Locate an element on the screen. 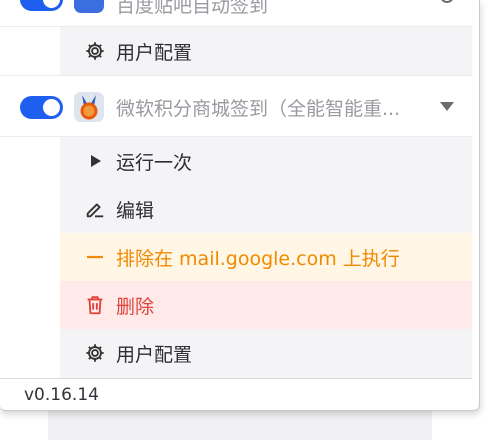 The height and width of the screenshot is (440, 497). script-icon is located at coordinates (89, 6).